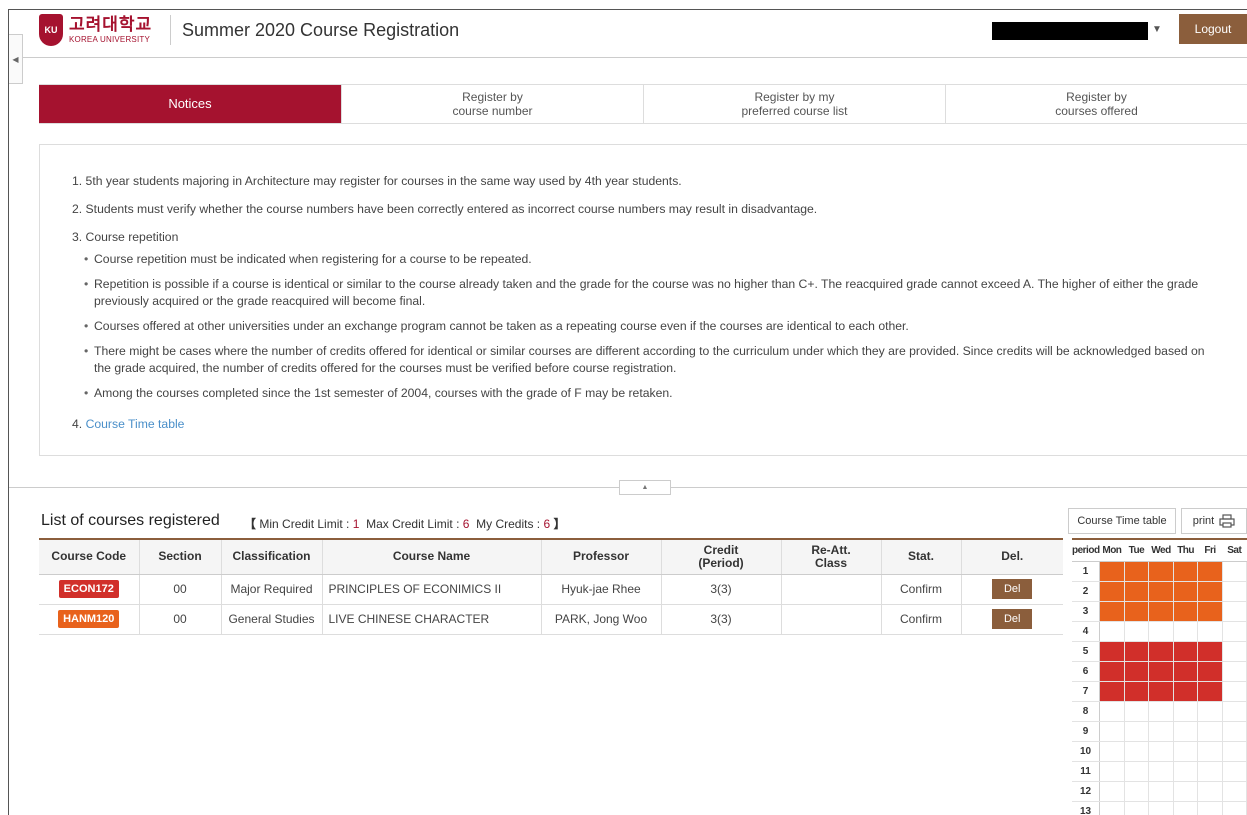  I want to click on period-number: 10, so click(1086, 751).